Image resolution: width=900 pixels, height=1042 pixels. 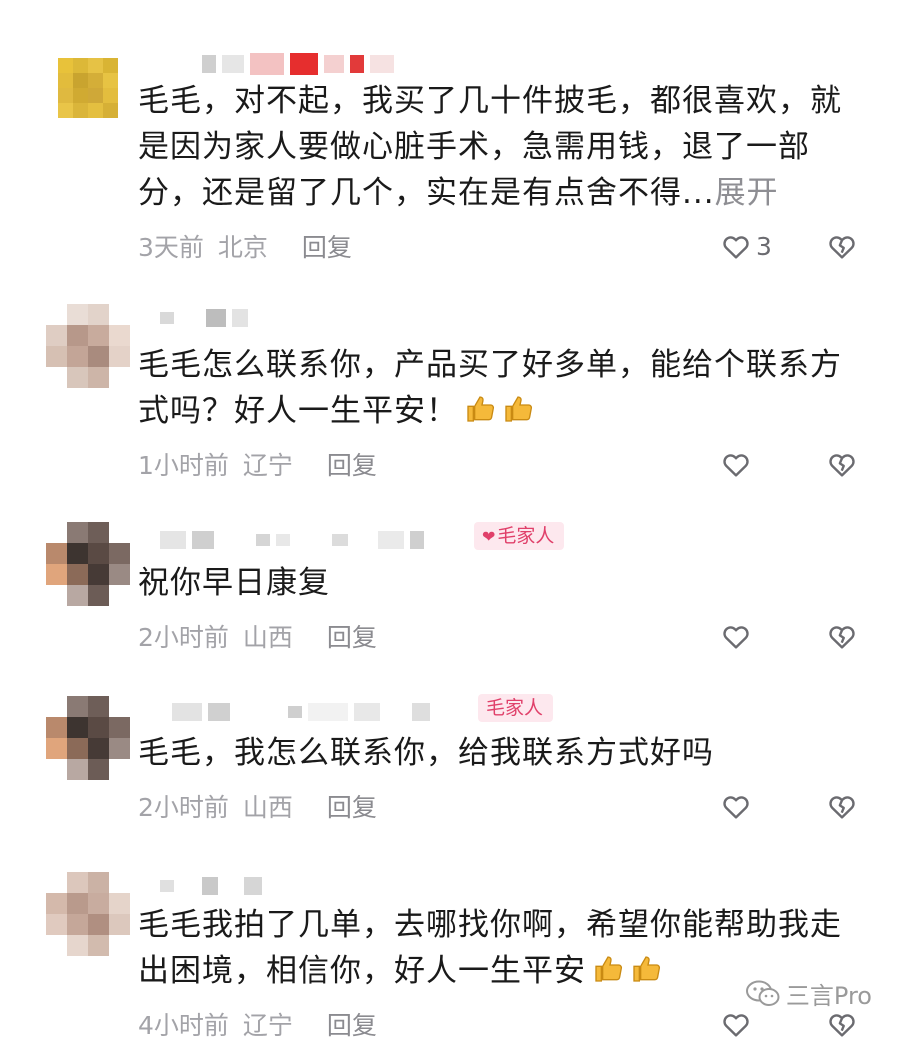 I want to click on comment-body: 毛毛我拍了几单，去哪找你啊，希望你能帮助我走出困境，相信你，好人一生平安, so click(x=490, y=948).